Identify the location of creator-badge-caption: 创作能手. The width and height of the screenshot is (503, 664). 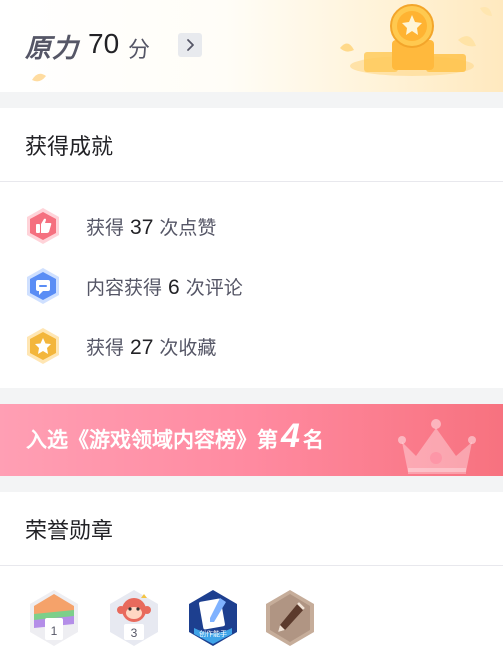
(213, 633).